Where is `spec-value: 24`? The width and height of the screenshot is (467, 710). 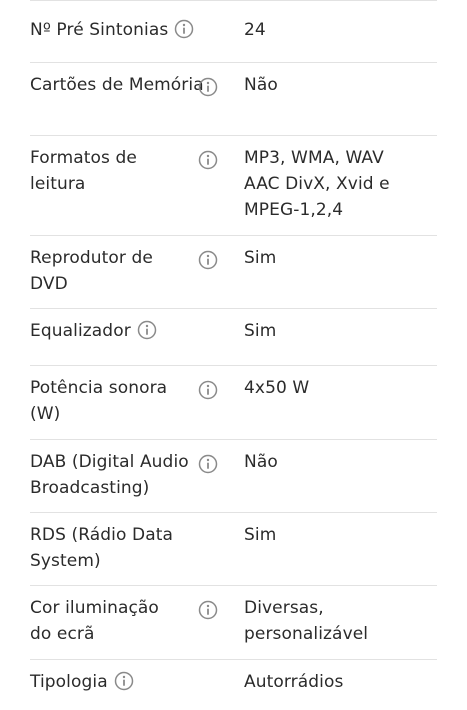
spec-value: 24 is located at coordinates (255, 30).